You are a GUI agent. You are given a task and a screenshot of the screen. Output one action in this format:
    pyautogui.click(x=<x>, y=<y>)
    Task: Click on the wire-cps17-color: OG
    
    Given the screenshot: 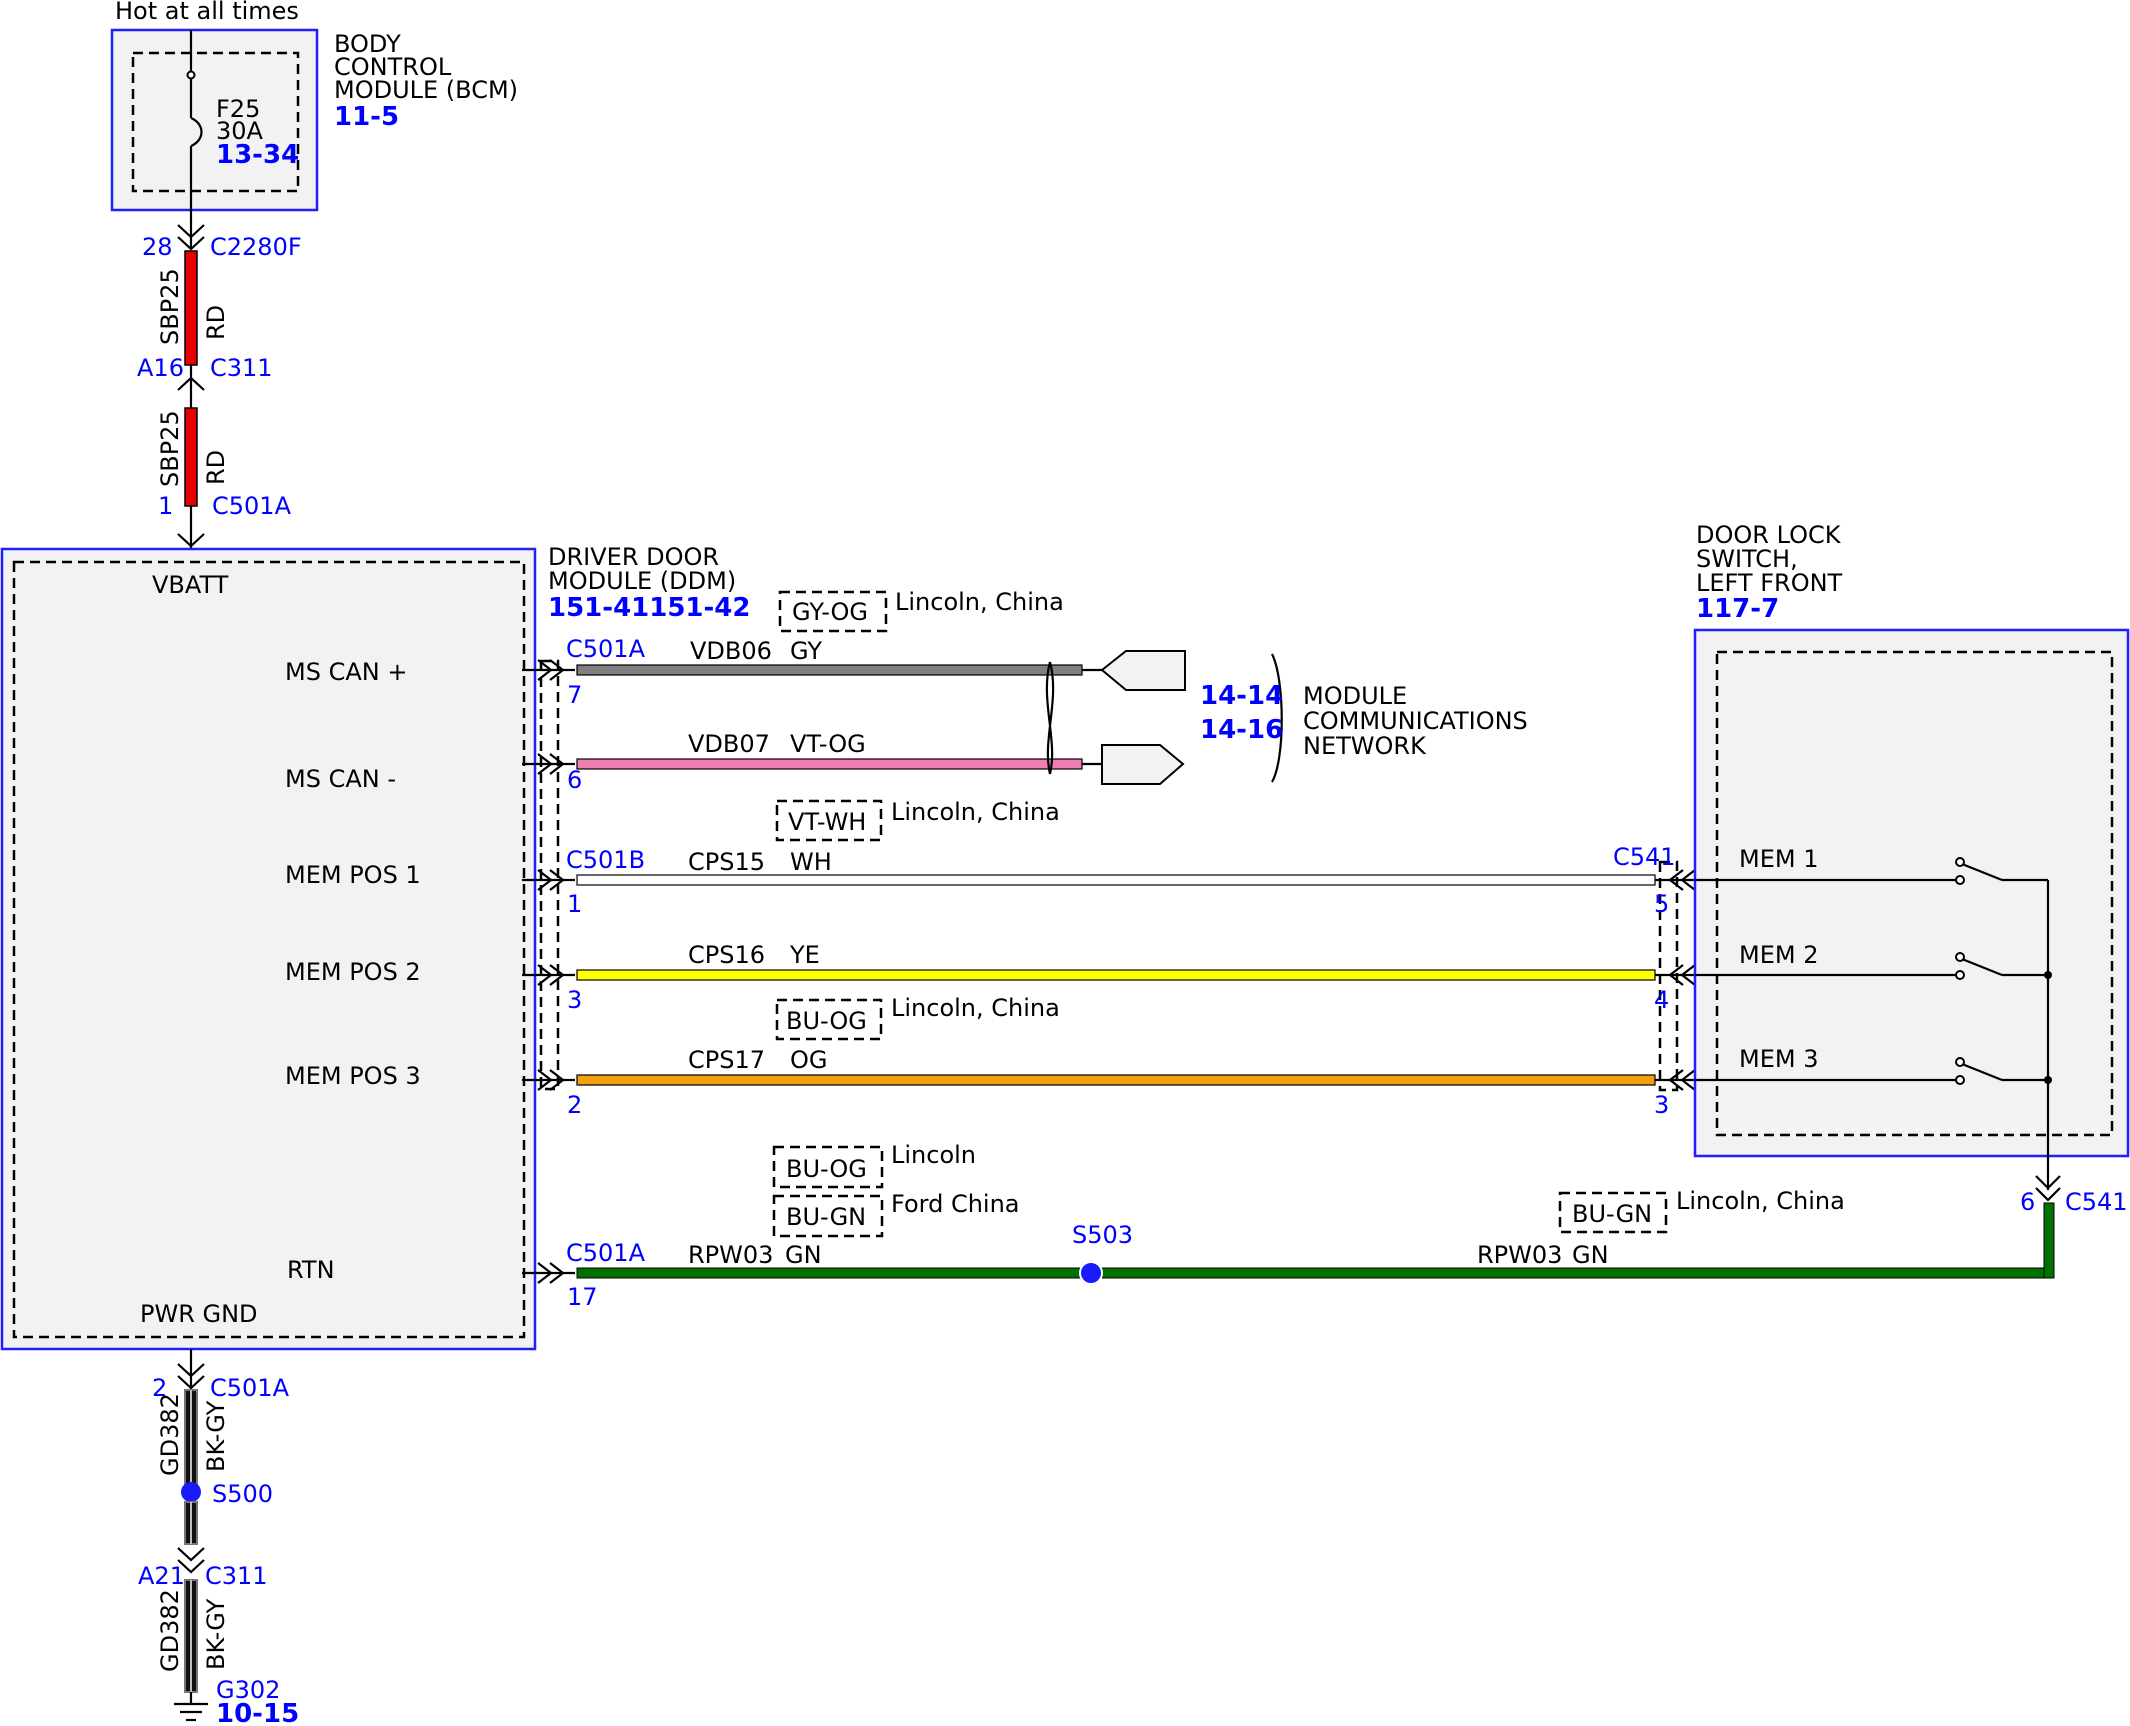 What is the action you would take?
    pyautogui.click(x=809, y=1060)
    